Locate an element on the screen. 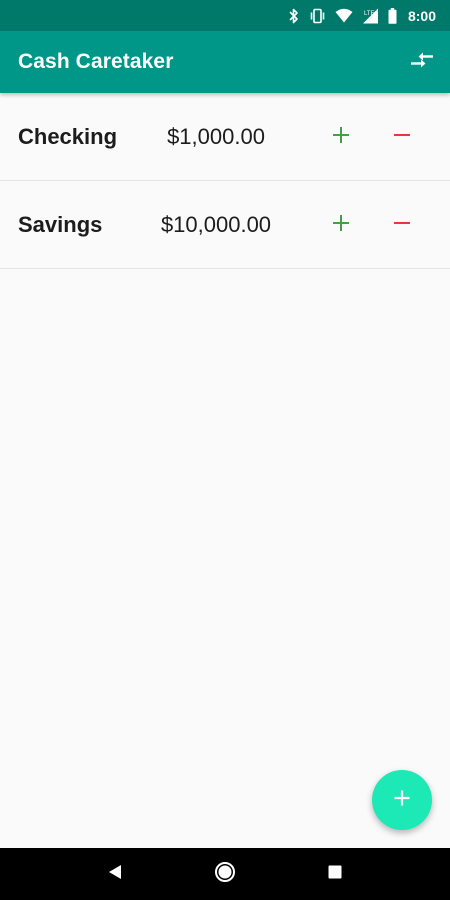 The width and height of the screenshot is (450, 900). nav-back-button is located at coordinates (115, 874).